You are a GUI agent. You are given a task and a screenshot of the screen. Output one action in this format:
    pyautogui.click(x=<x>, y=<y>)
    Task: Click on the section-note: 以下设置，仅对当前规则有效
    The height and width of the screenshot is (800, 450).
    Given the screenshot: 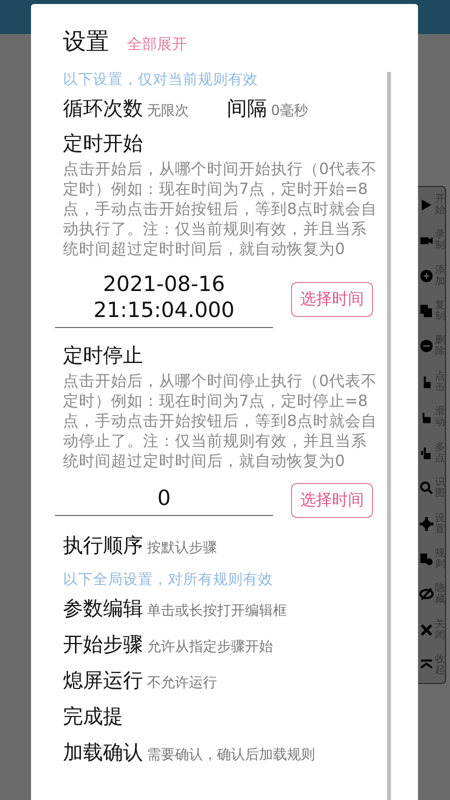 What is the action you would take?
    pyautogui.click(x=161, y=80)
    